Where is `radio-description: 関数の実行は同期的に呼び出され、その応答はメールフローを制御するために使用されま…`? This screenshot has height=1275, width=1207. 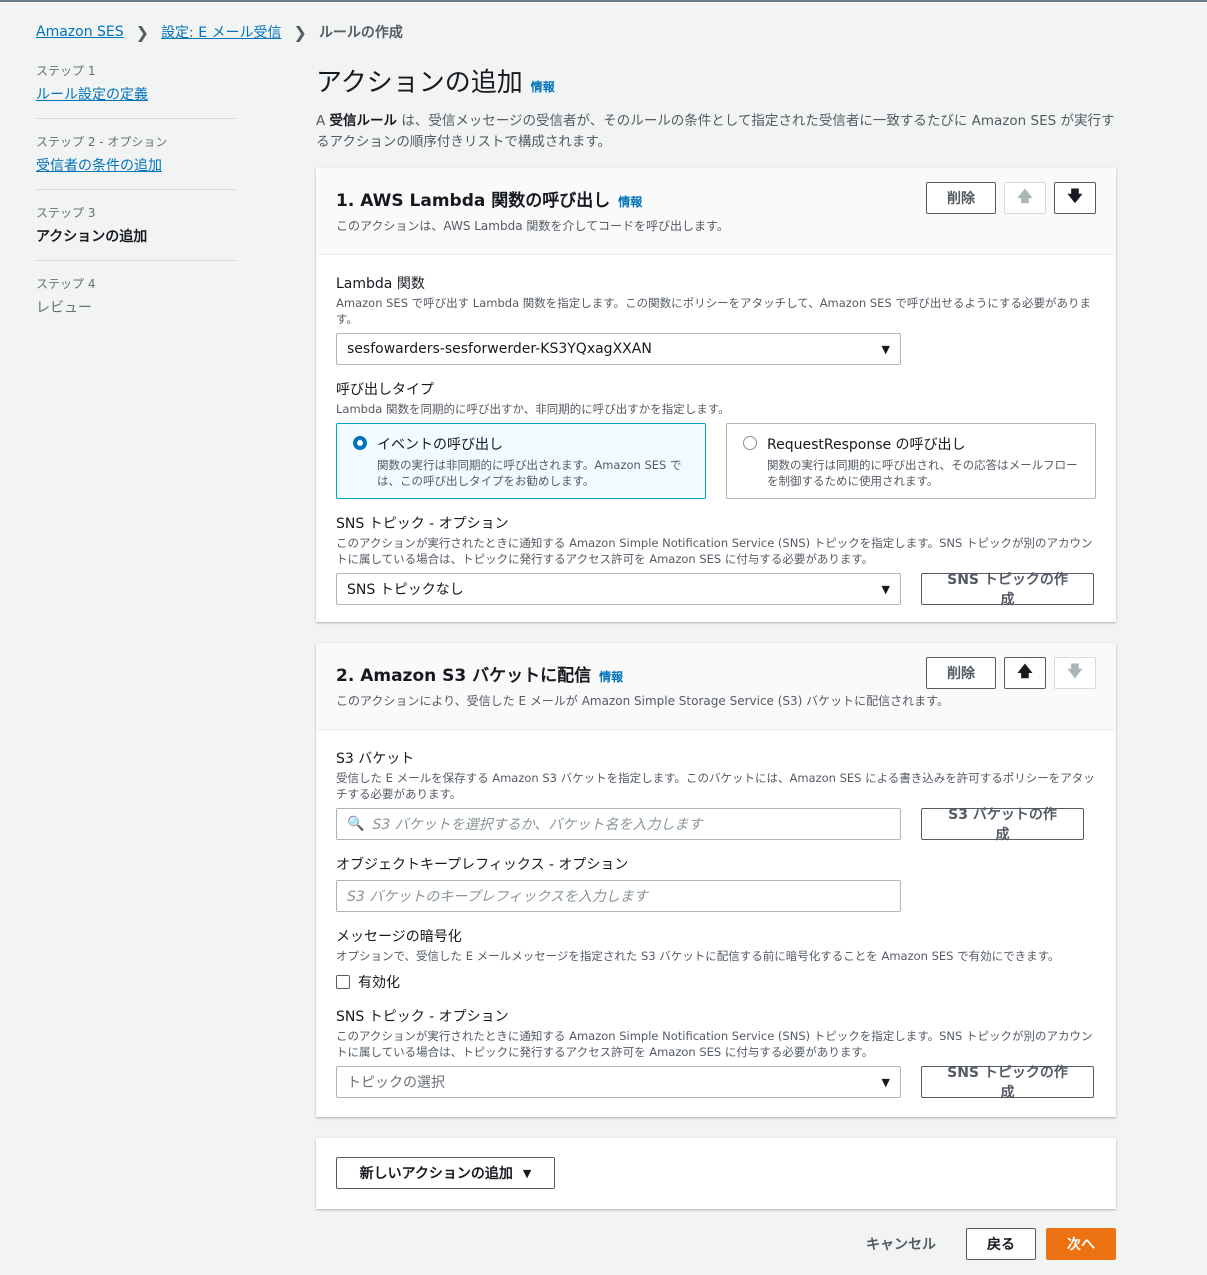 radio-description: 関数の実行は同期的に呼び出され、その応答はメールフローを制御するために使用されま… is located at coordinates (922, 473).